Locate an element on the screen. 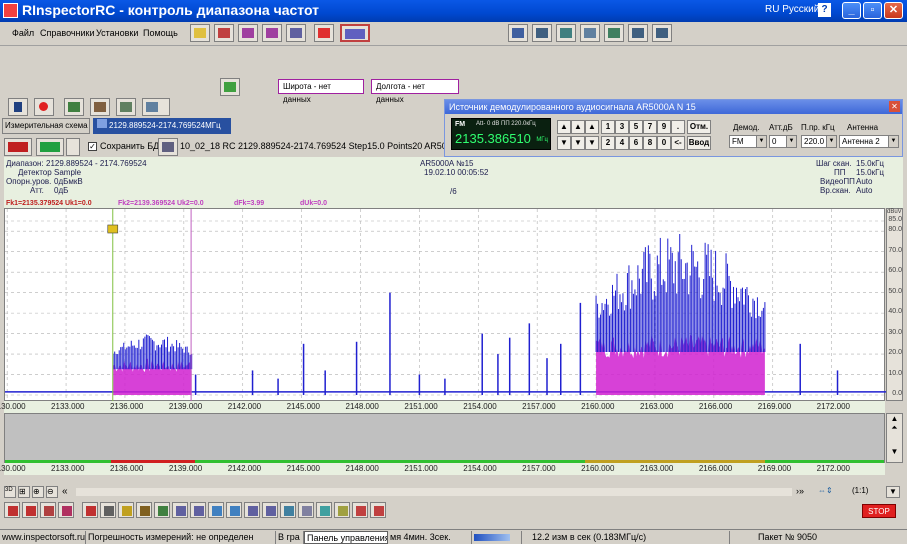 This screenshot has height=544, width=907. up-arrow-icon: ▲ is located at coordinates (564, 127).